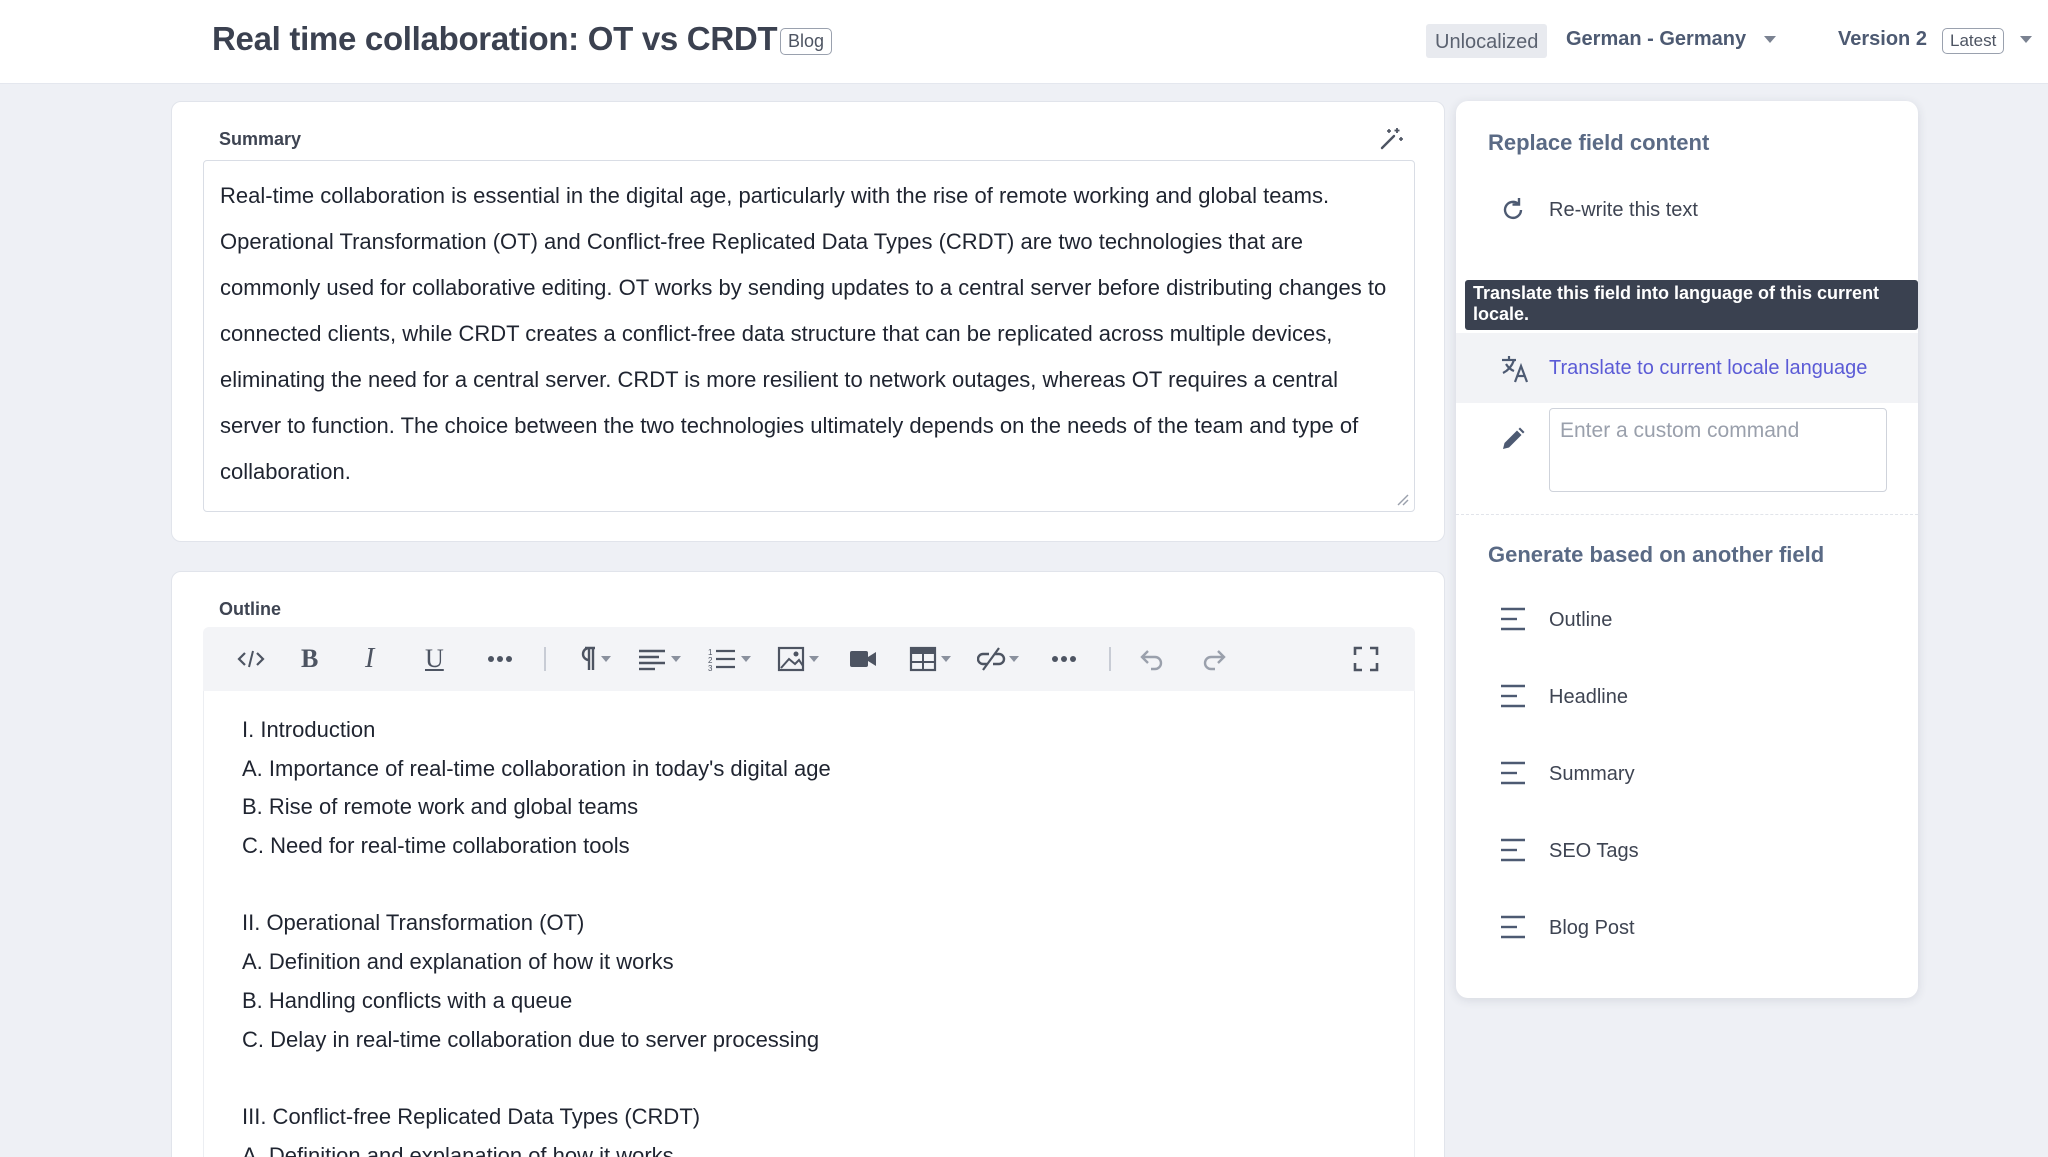 Image resolution: width=2048 pixels, height=1157 pixels. Describe the element at coordinates (434, 658) in the screenshot. I see `underline-icon: U` at that location.